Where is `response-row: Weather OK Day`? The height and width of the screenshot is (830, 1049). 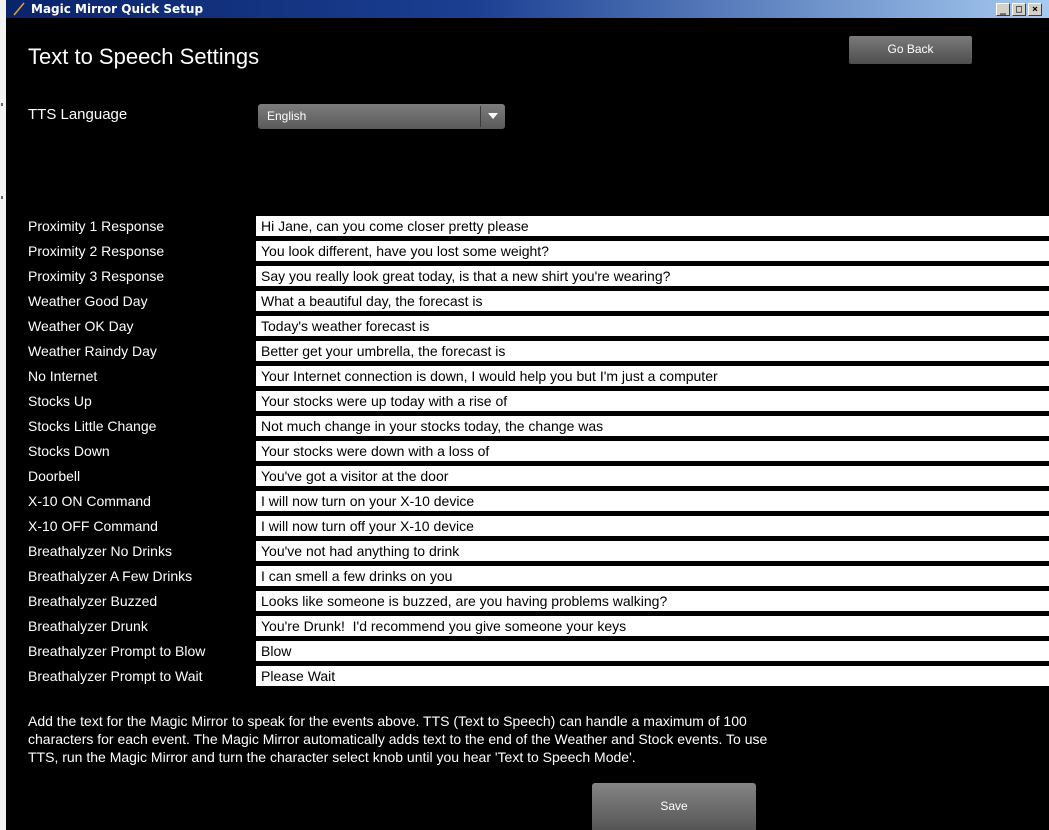
response-row: Weather OK Day is located at coordinates (527, 328).